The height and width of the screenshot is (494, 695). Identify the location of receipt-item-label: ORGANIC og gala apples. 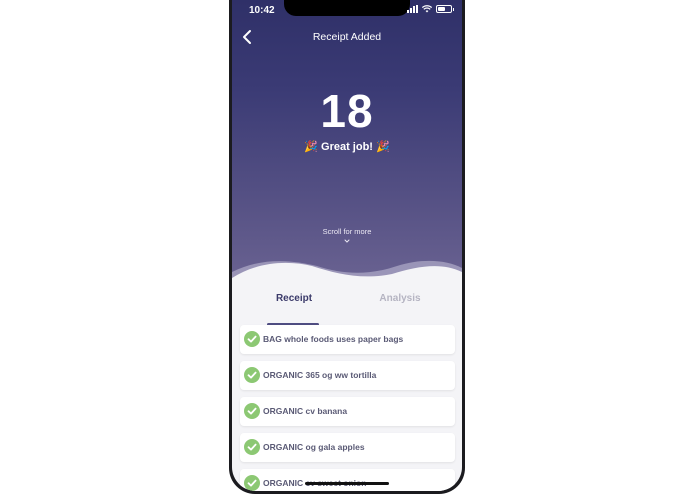
(314, 447).